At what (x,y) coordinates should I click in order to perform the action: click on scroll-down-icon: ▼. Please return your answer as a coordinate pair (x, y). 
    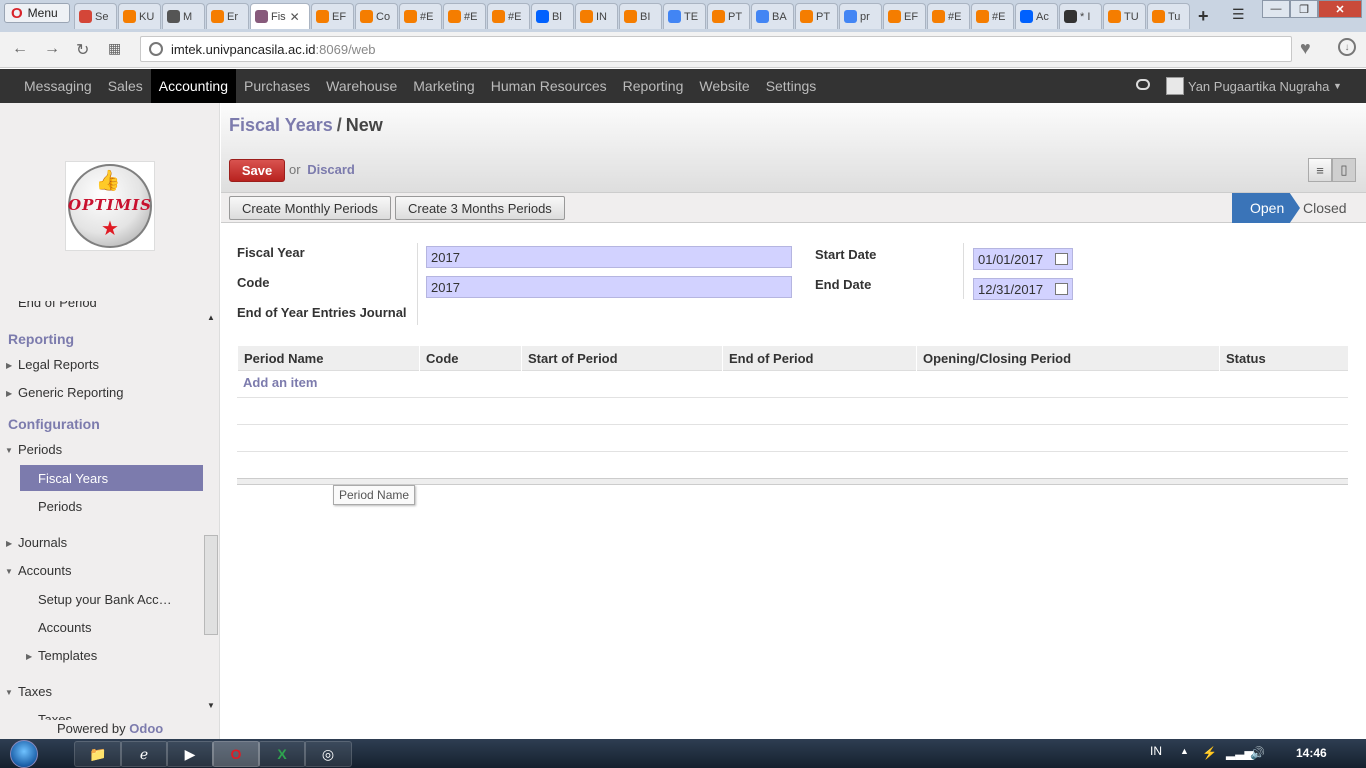
    Looking at the image, I should click on (211, 705).